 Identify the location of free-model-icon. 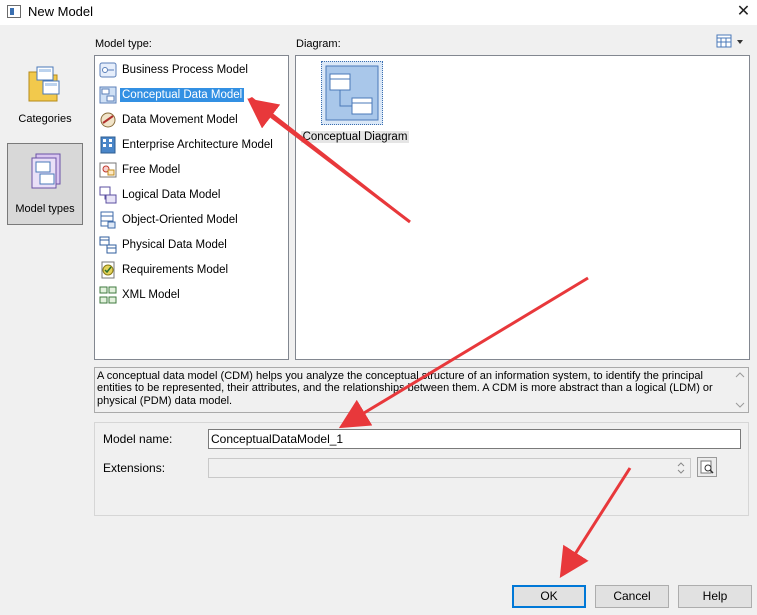
(108, 170).